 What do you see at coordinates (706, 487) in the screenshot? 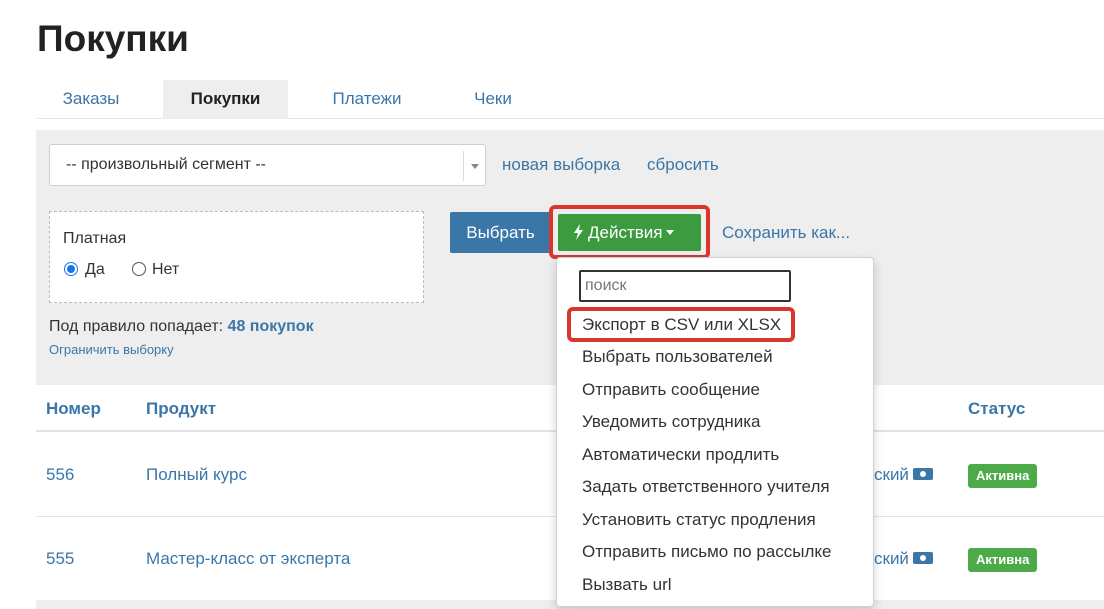
I see `menu-item-assign-teacher: Задать ответственного учителя` at bounding box center [706, 487].